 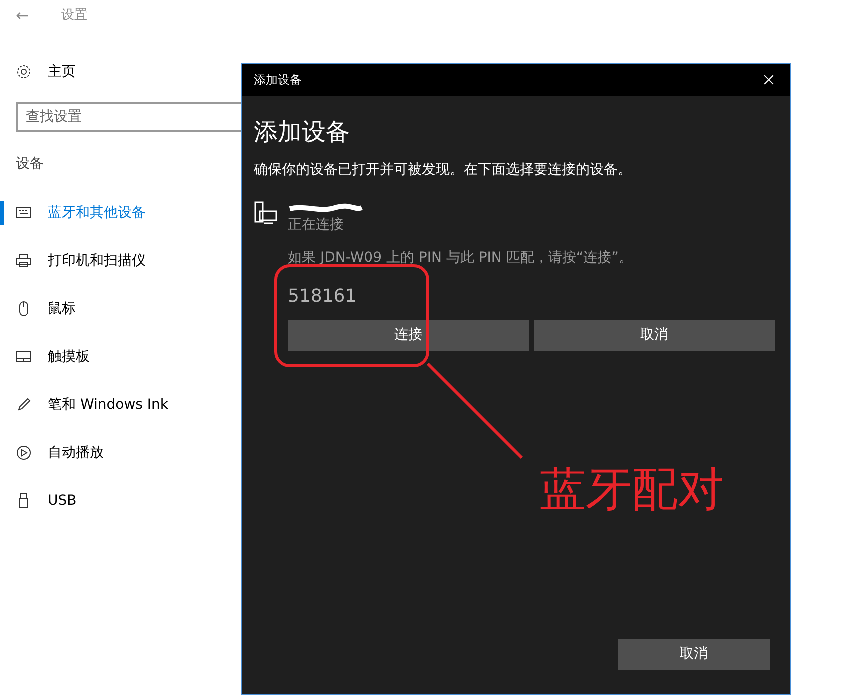 What do you see at coordinates (632, 489) in the screenshot?
I see `annotation-text: 蓝牙配对` at bounding box center [632, 489].